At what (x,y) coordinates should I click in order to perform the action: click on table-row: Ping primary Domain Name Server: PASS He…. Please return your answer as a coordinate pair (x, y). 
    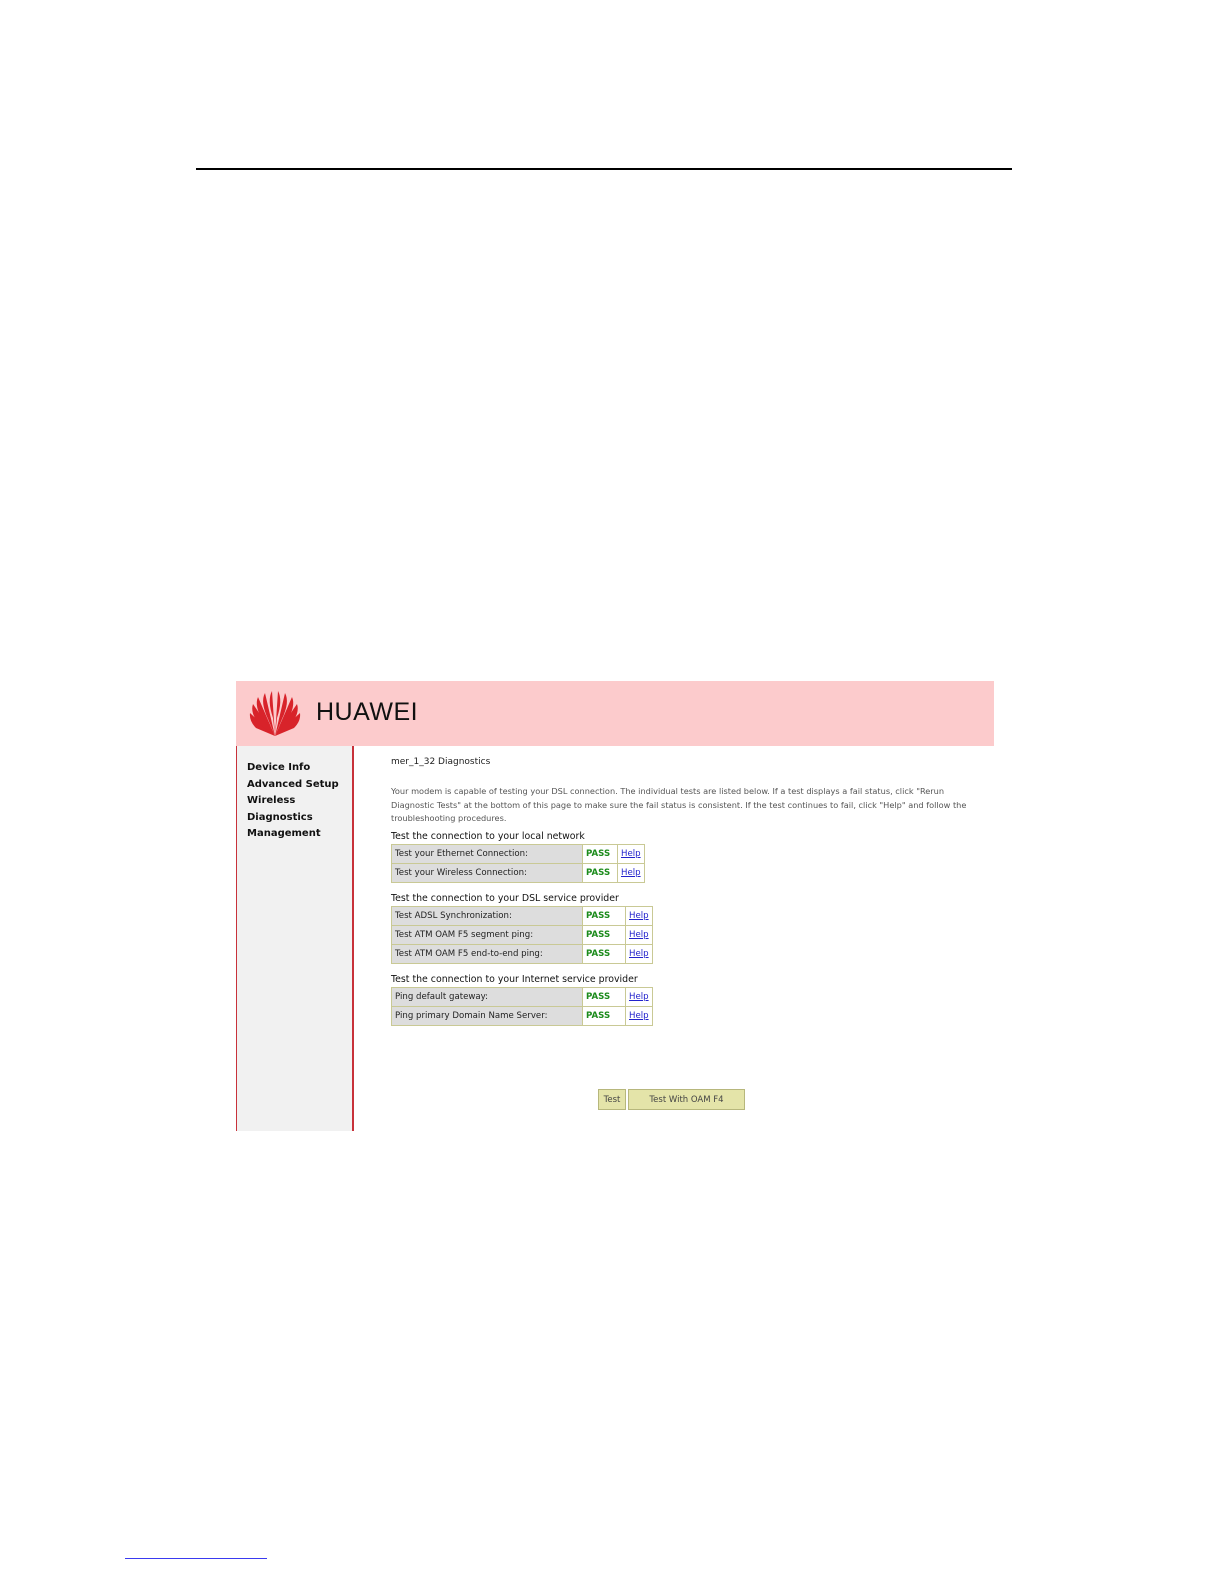
    Looking at the image, I should click on (522, 1015).